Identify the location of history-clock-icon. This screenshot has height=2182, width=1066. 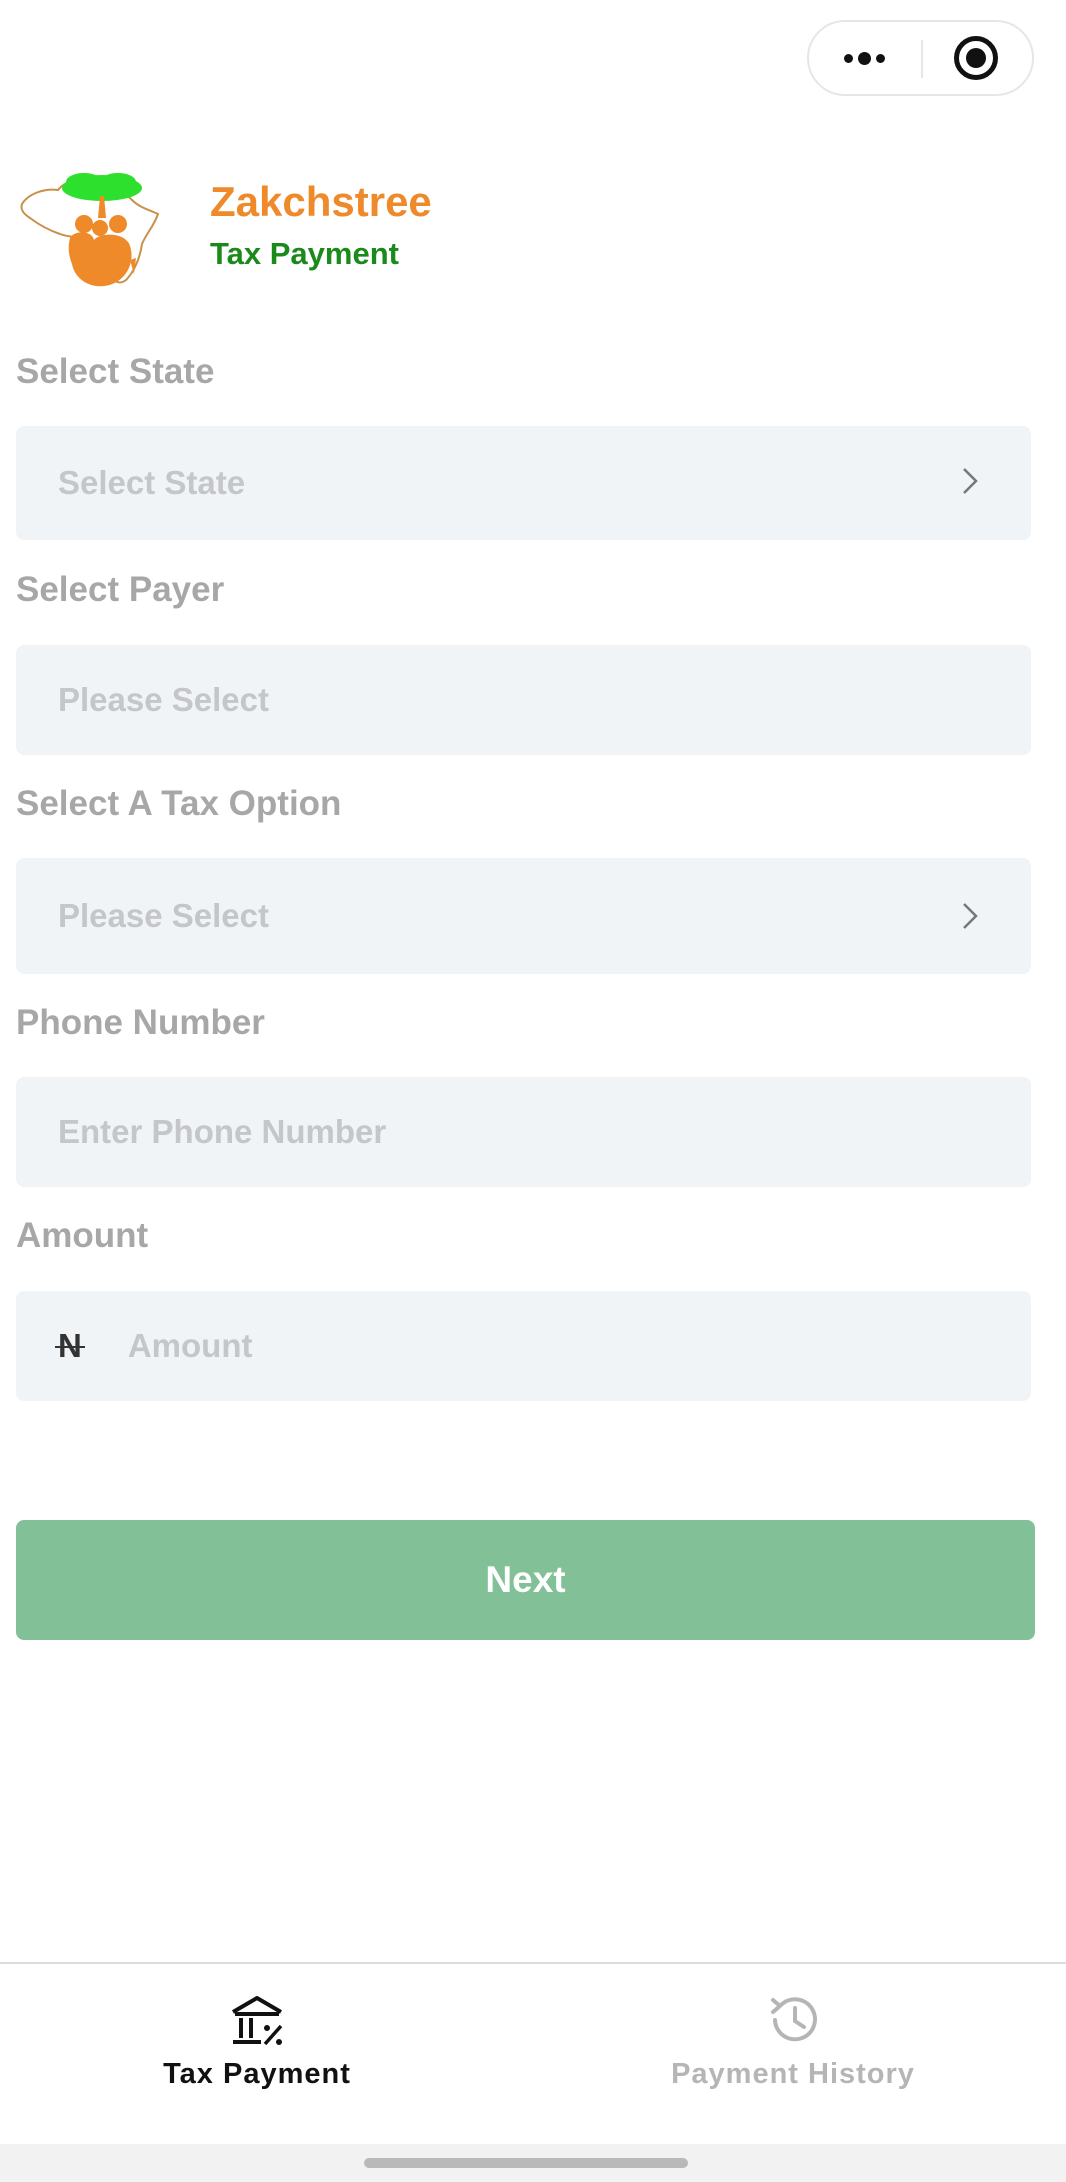
(794, 2019).